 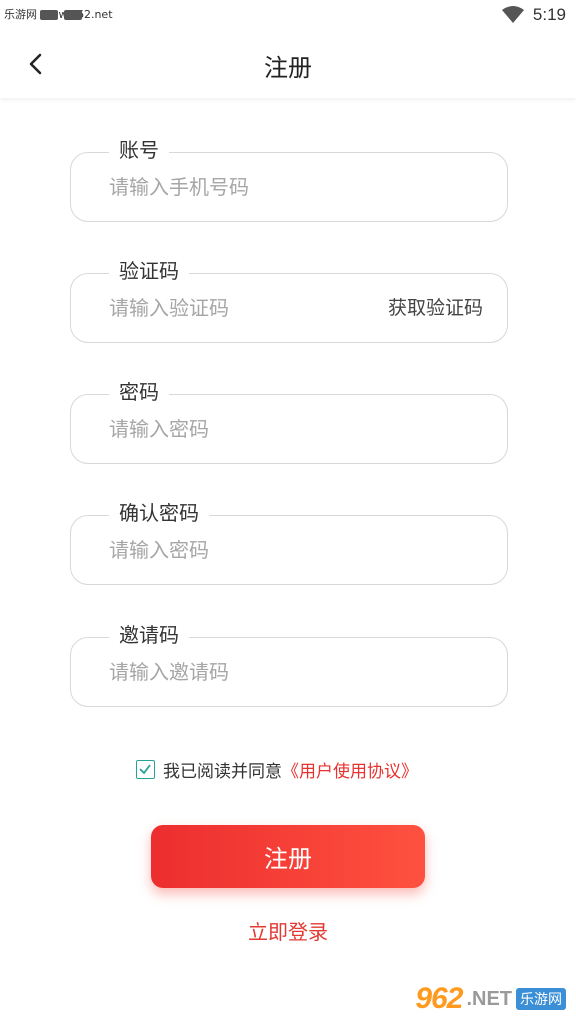 I want to click on watermark-logo-number: 962, so click(x=439, y=998).